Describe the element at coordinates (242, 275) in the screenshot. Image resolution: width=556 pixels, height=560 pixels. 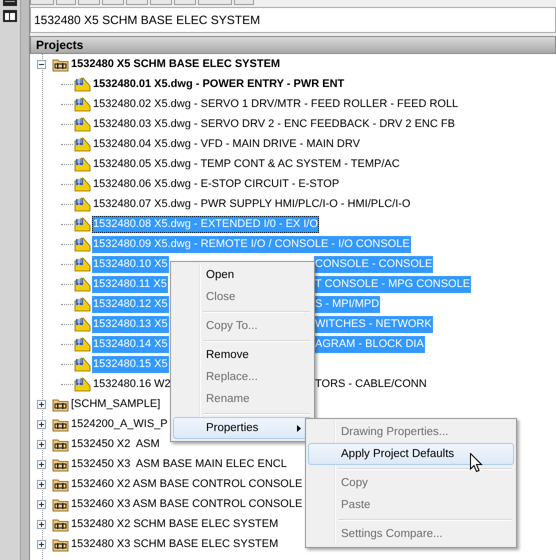
I see `menu-item: Open` at that location.